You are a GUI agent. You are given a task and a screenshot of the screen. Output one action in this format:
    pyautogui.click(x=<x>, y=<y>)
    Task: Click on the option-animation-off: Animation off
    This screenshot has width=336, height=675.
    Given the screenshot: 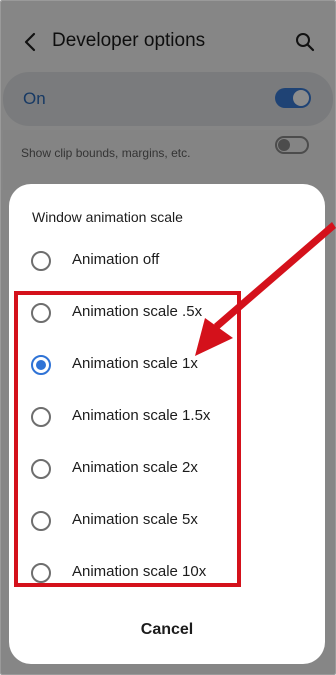 What is the action you would take?
    pyautogui.click(x=167, y=261)
    